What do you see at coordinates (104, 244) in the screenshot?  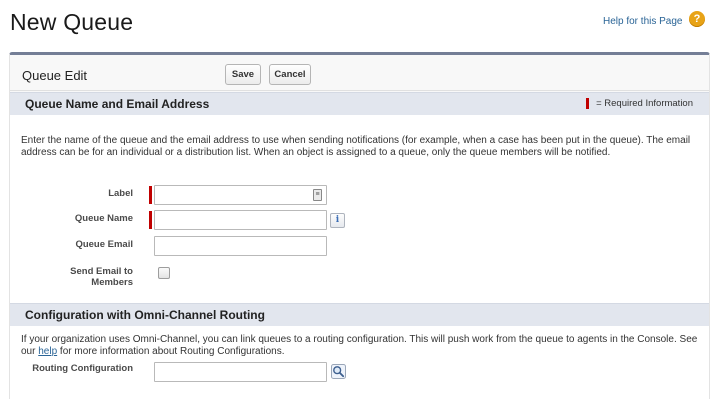 I see `queue-email-field-label: Queue Email` at bounding box center [104, 244].